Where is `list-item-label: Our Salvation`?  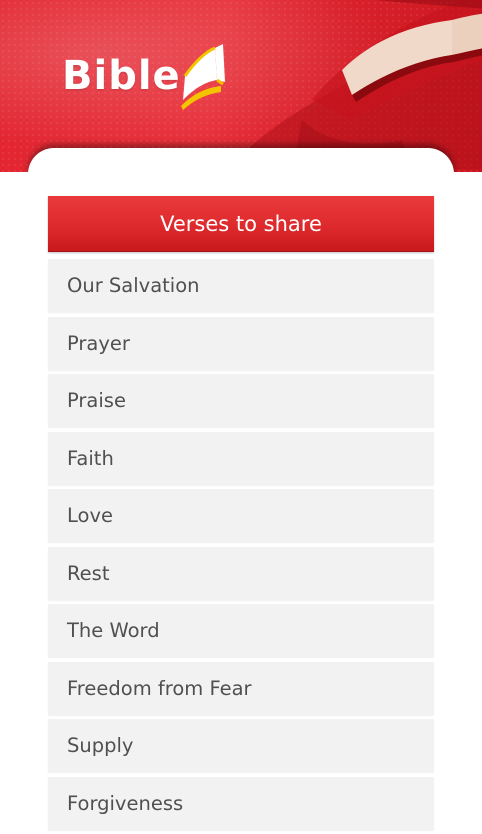 list-item-label: Our Salvation is located at coordinates (133, 285).